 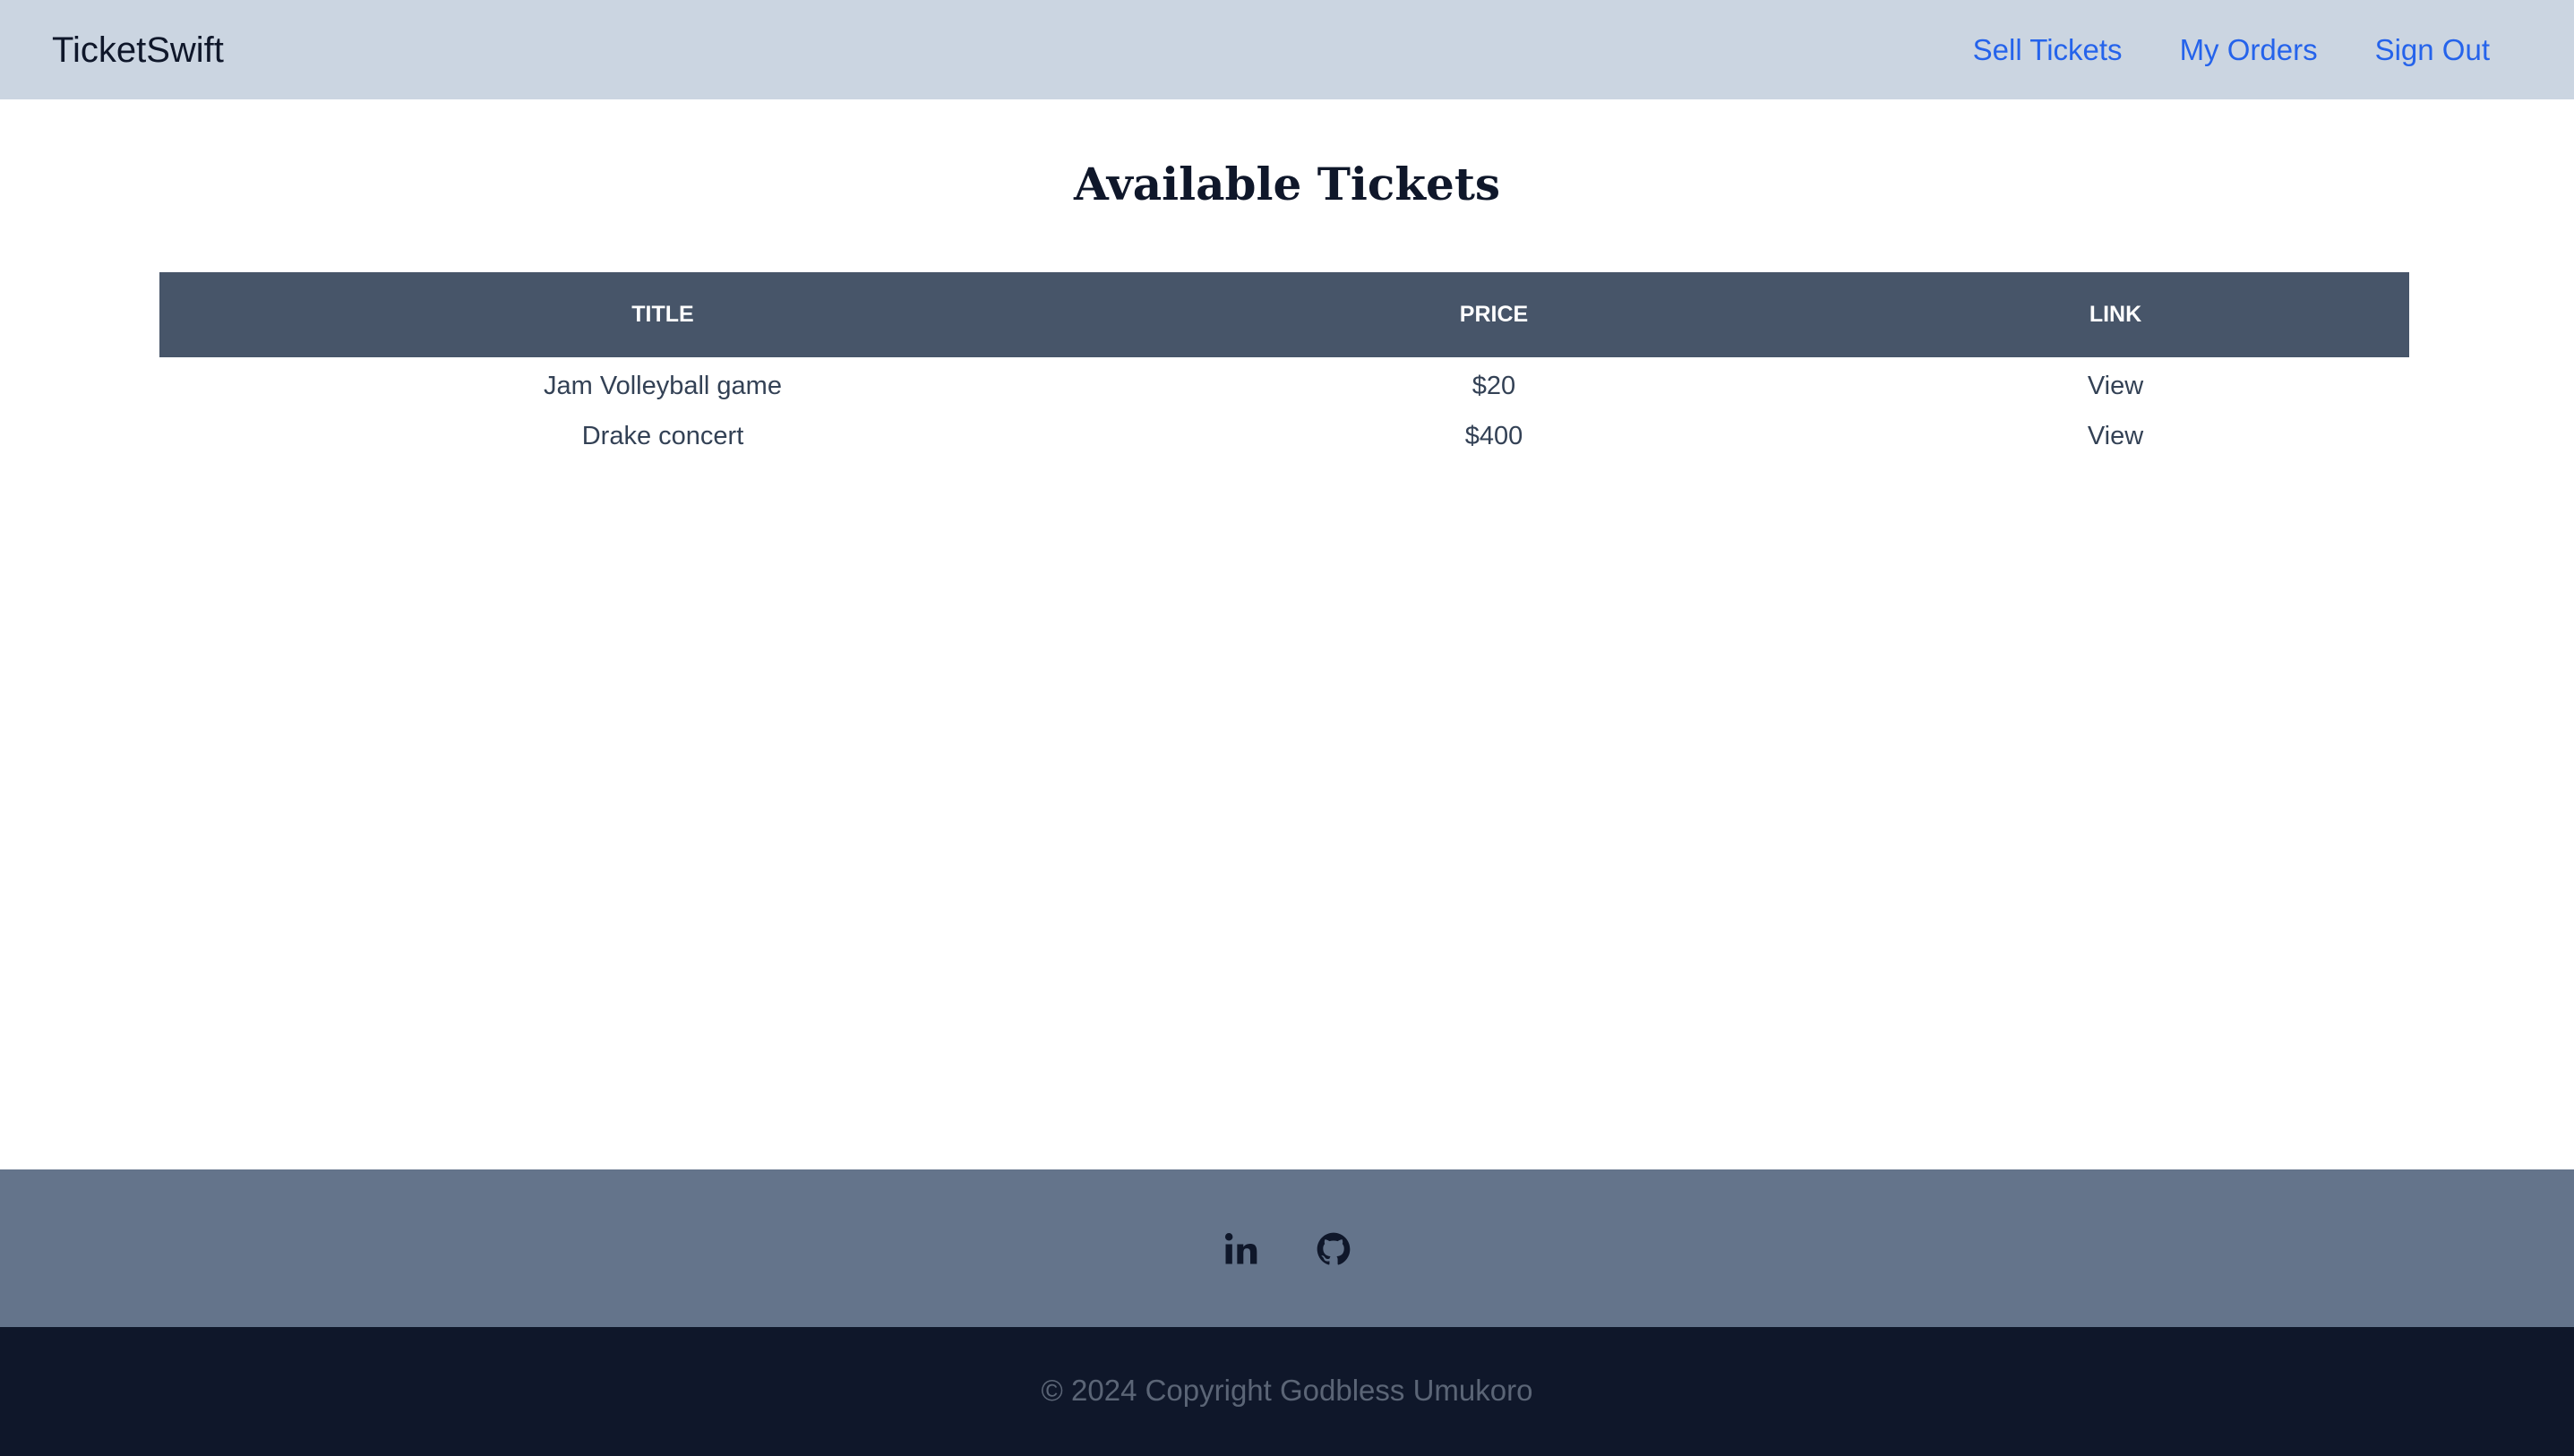 I want to click on social-icons, so click(x=1287, y=1249).